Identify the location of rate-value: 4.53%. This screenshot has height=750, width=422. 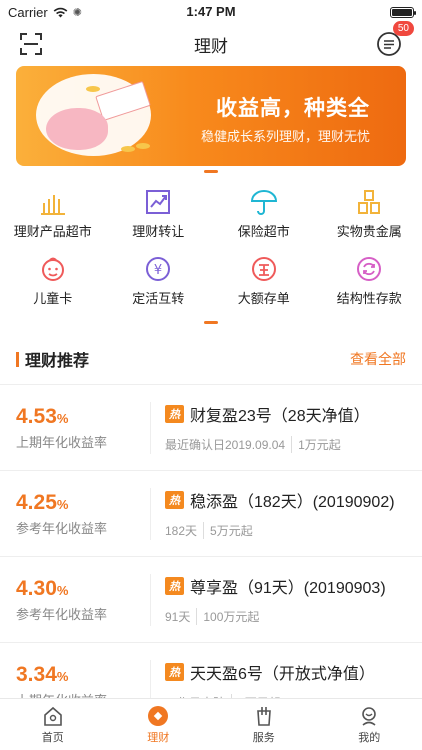
(42, 416).